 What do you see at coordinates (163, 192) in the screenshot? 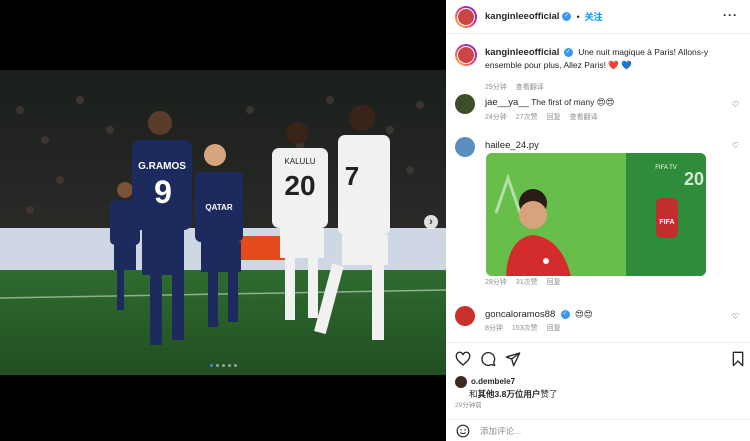
I see `ramos-number: 9` at bounding box center [163, 192].